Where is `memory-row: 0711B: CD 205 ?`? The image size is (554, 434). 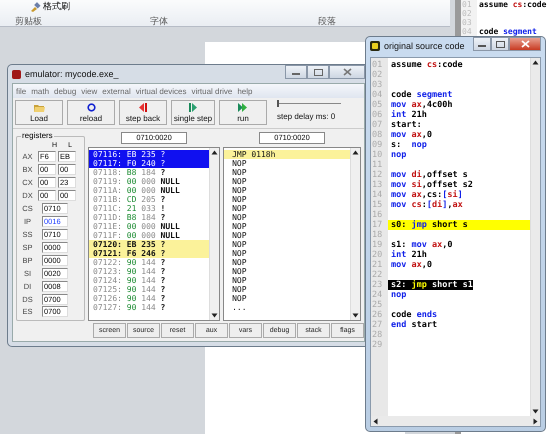 memory-row: 0711B: CD 205 ? is located at coordinates (149, 199).